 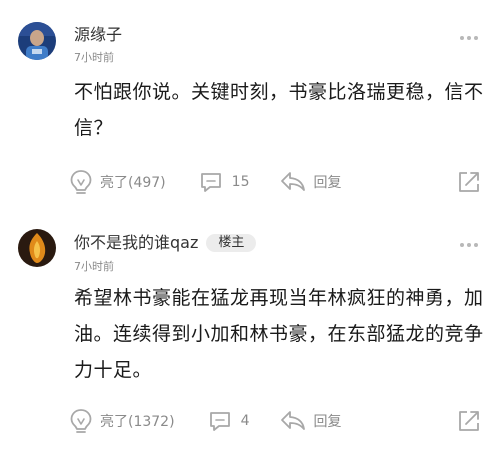 I want to click on action-bar: 亮了(497) 15 回复, so click(x=275, y=182).